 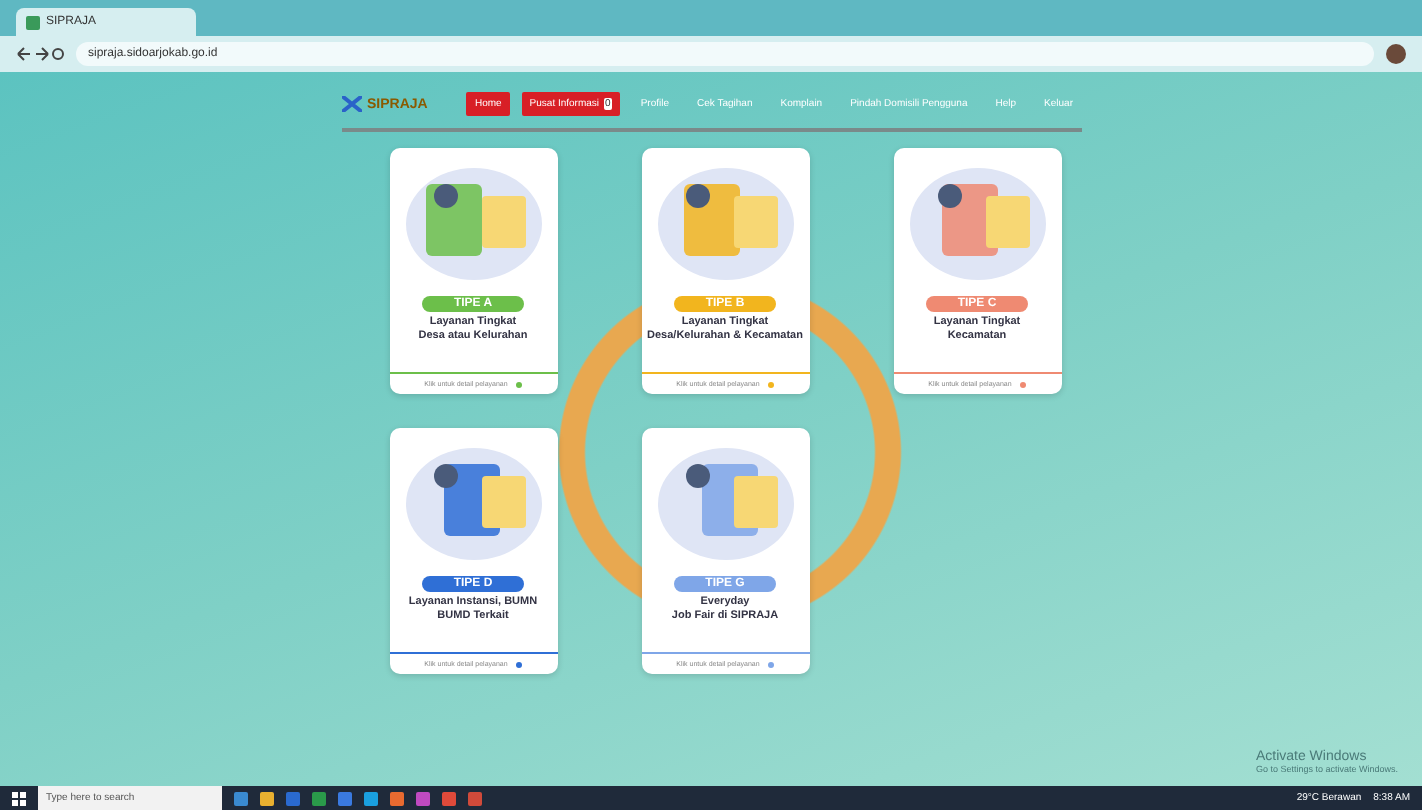 I want to click on start-icon, so click(x=19, y=798).